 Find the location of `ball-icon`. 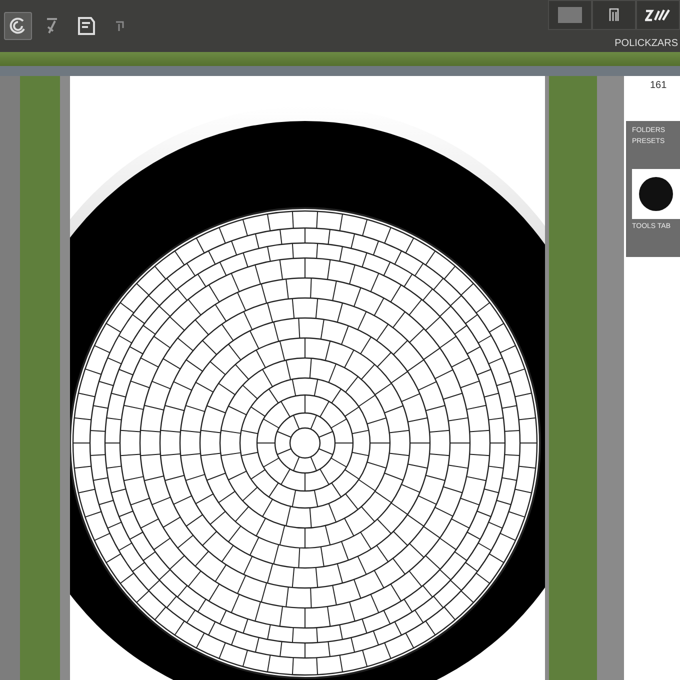

ball-icon is located at coordinates (656, 194).